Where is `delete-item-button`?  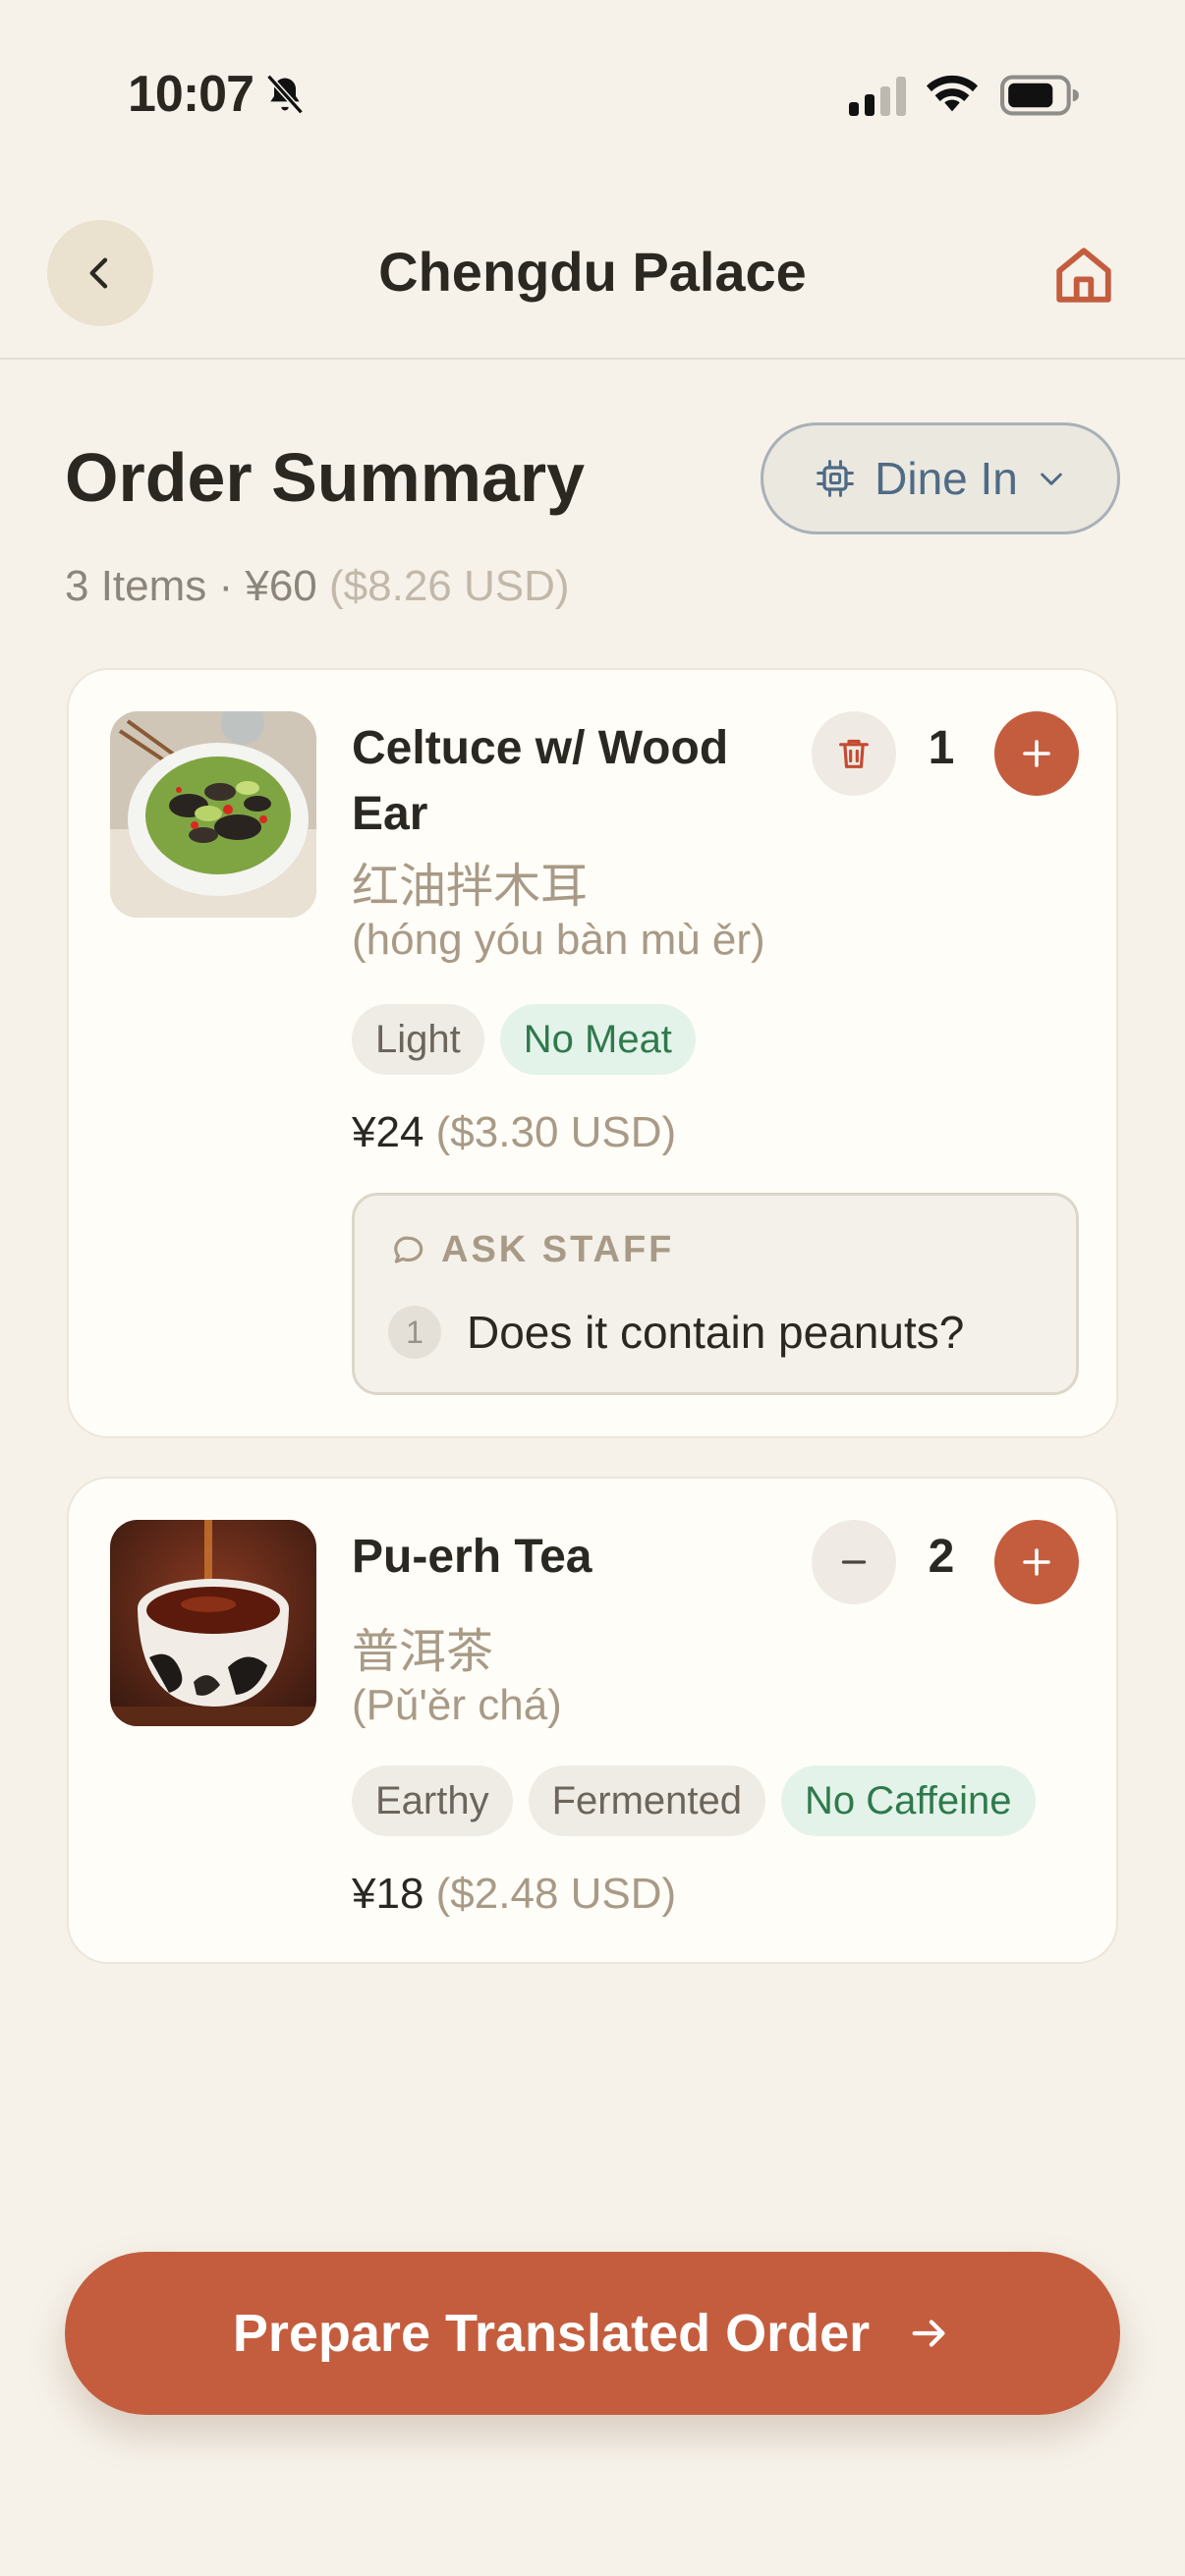 delete-item-button is located at coordinates (854, 753).